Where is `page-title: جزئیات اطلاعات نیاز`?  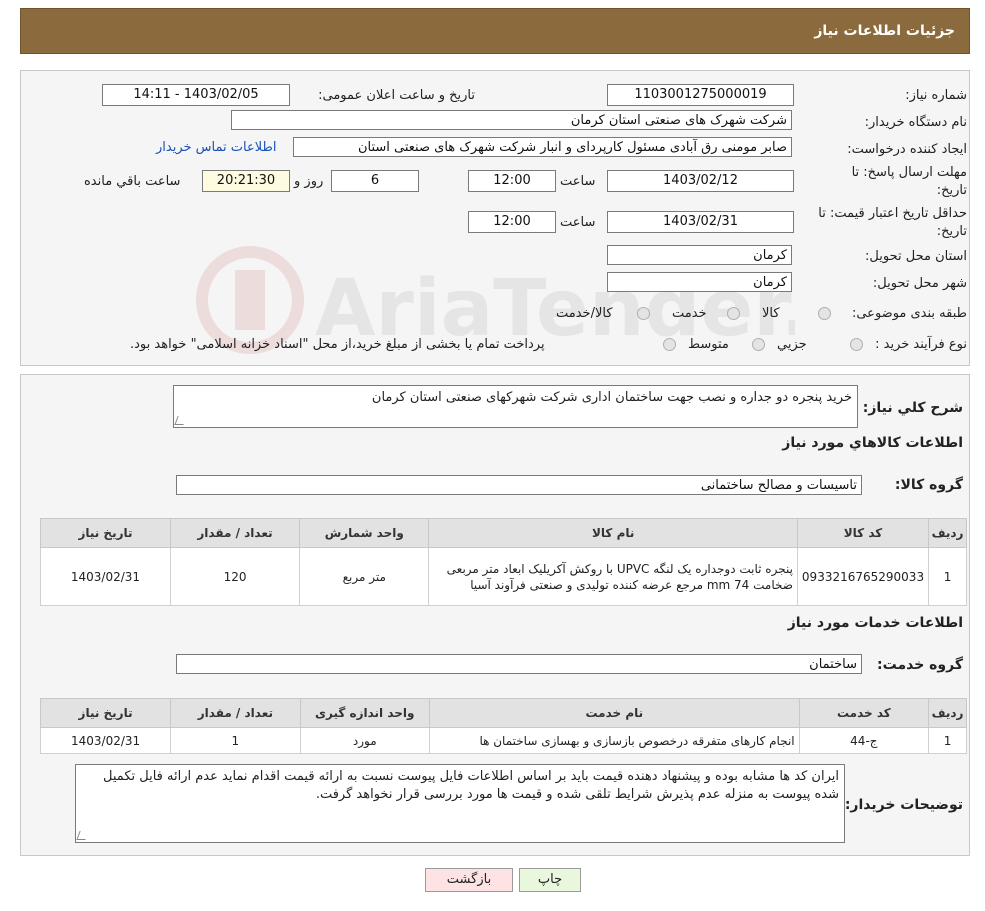
page-title: جزئیات اطلاعات نیاز is located at coordinates (884, 31).